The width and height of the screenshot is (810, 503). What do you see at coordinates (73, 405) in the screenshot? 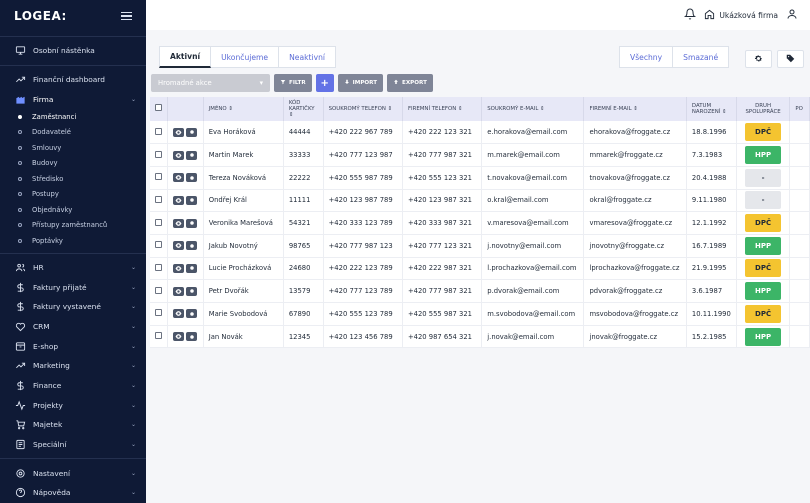
I see `sidebar-item-projekty: Projekty ⌄` at bounding box center [73, 405].